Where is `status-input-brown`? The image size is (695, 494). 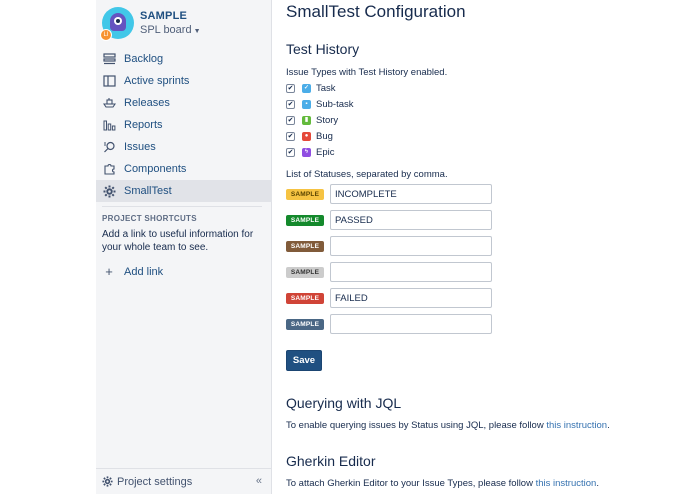 status-input-brown is located at coordinates (411, 246).